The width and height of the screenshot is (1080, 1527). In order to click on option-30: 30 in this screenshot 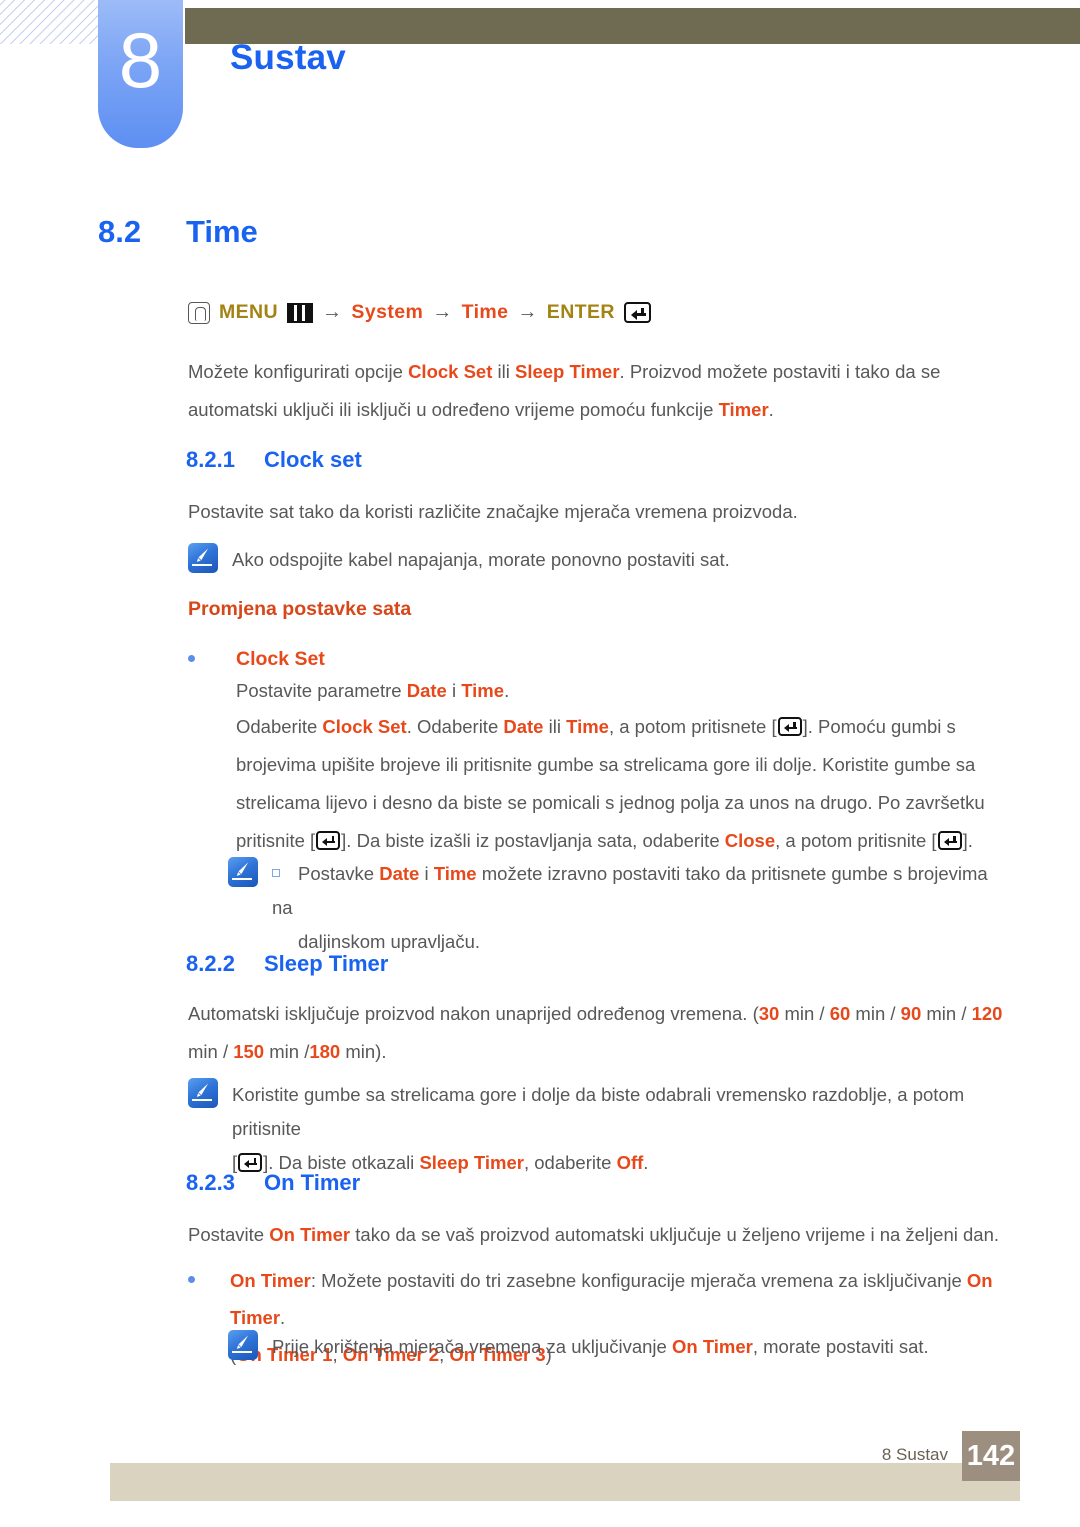, I will do `click(769, 1013)`.